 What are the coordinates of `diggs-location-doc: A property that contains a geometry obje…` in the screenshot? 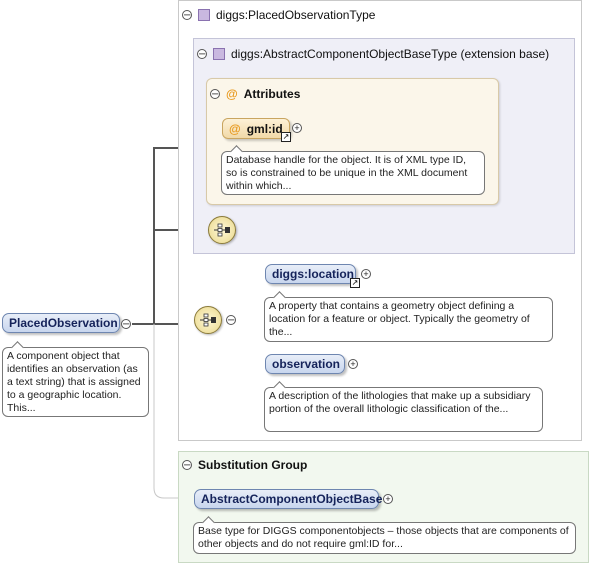 It's located at (408, 316).